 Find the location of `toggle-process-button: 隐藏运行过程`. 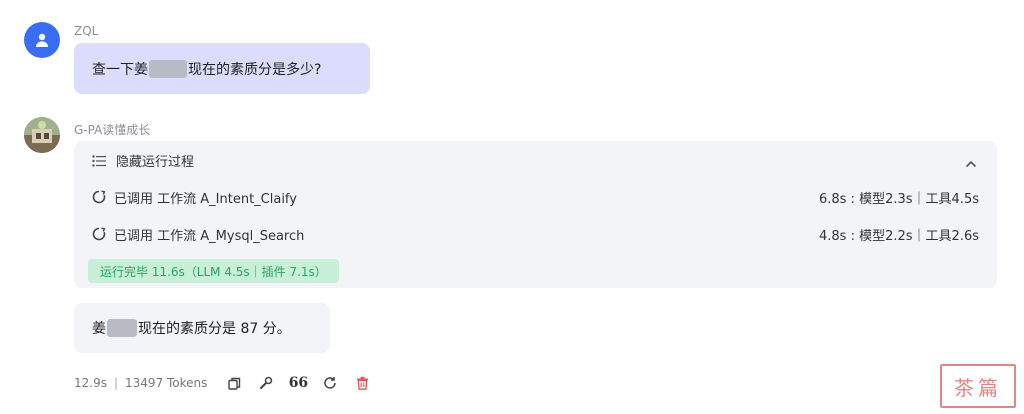

toggle-process-button: 隐藏运行过程 is located at coordinates (143, 160).